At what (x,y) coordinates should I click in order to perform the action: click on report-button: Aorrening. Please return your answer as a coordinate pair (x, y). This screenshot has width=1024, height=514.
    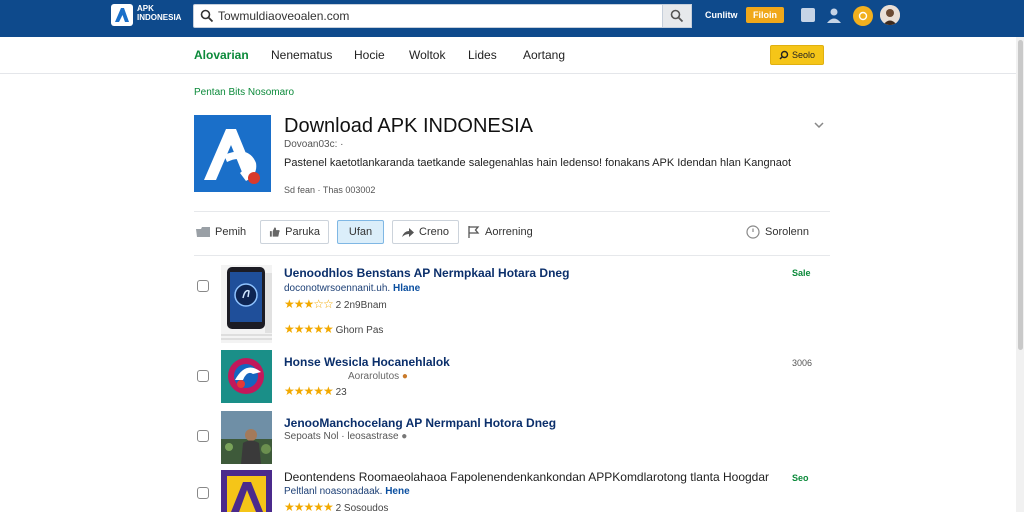
    Looking at the image, I should click on (500, 232).